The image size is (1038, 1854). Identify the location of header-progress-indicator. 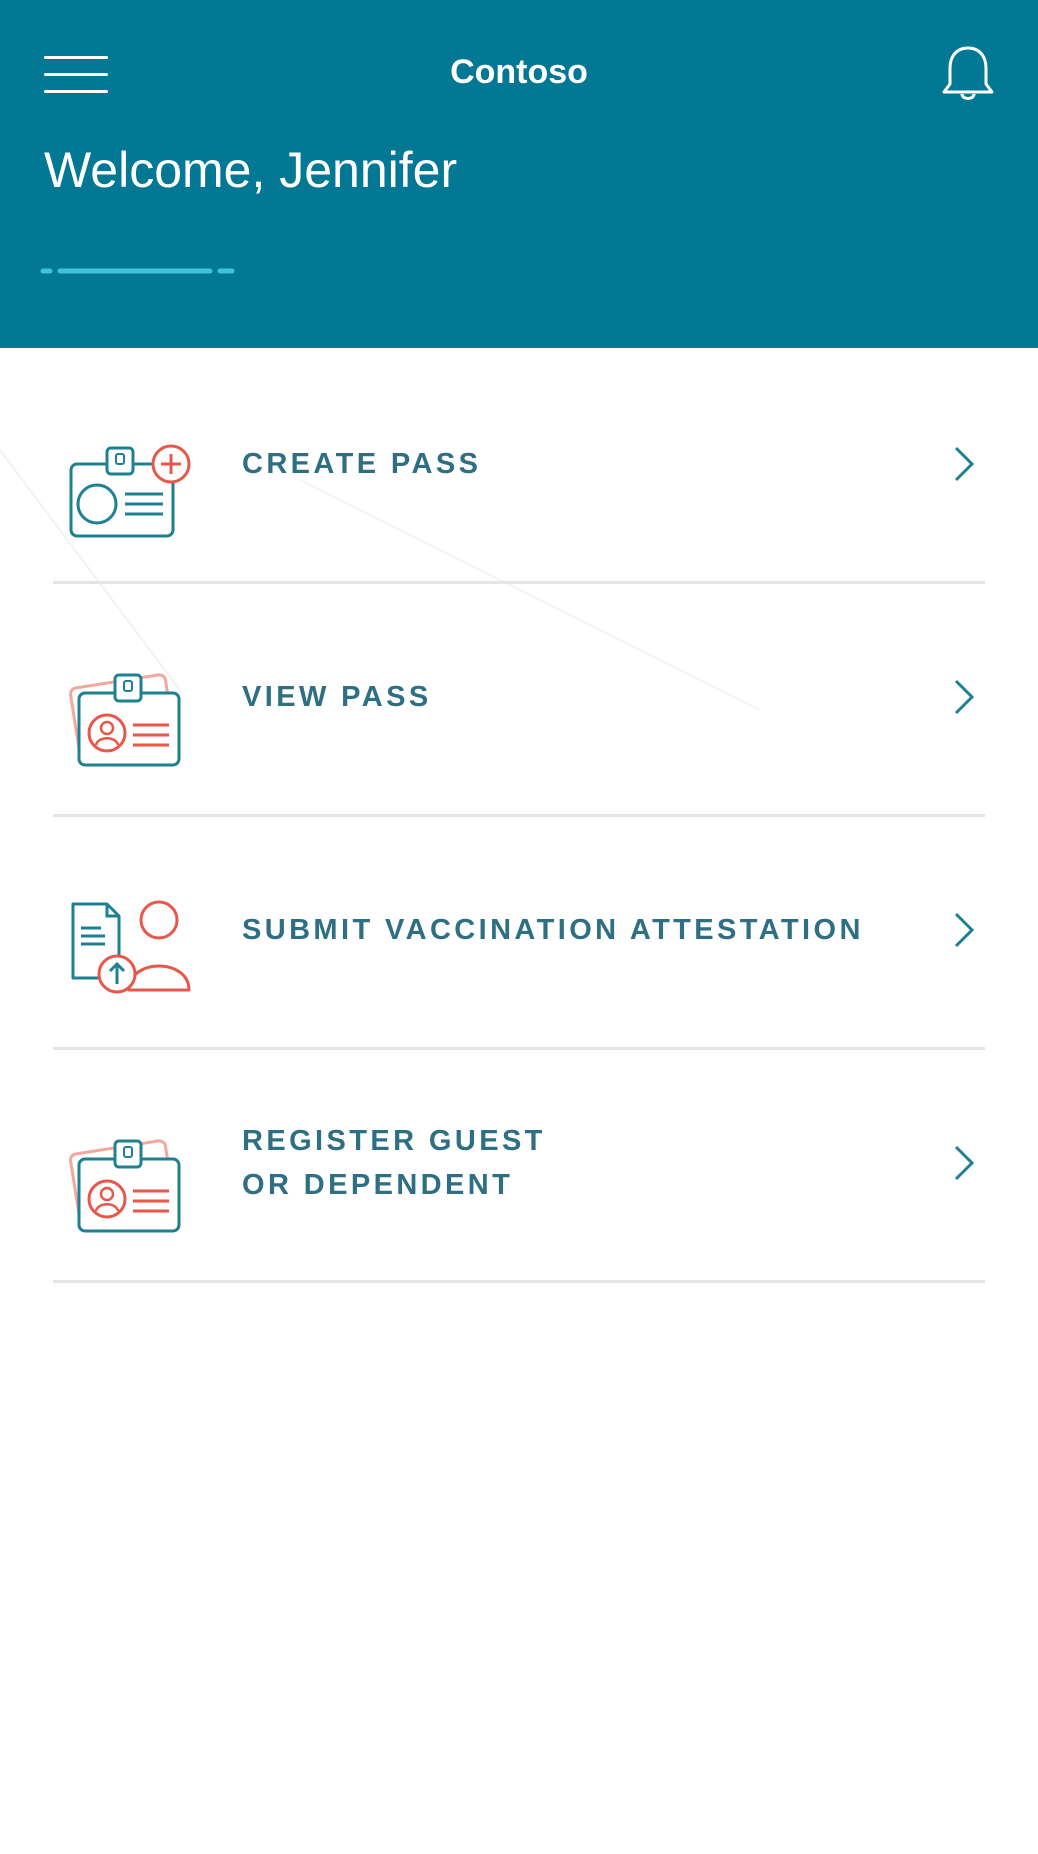
(137, 271).